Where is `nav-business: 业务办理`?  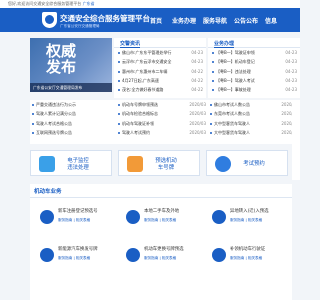
nav-business: 业务办理 is located at coordinates (184, 20).